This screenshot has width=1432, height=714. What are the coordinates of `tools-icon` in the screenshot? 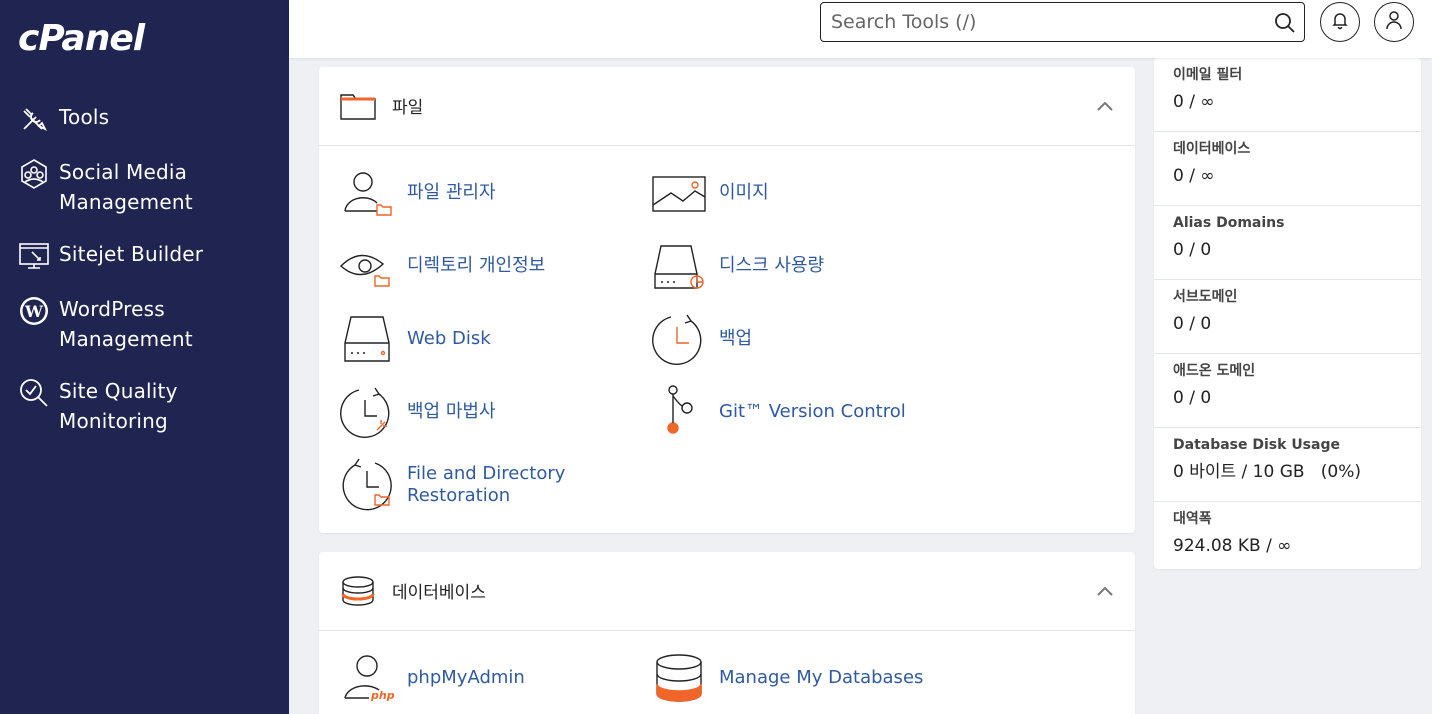 It's located at (34, 119).